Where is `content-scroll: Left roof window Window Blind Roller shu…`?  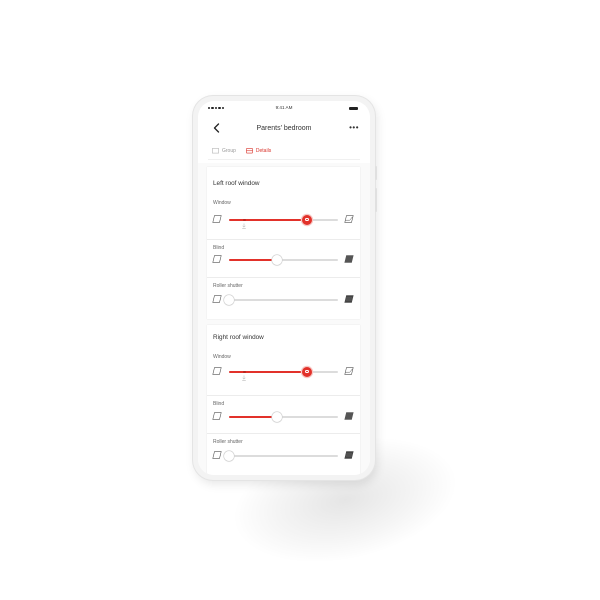 content-scroll: Left roof window Window Blind Roller shu… is located at coordinates (284, 319).